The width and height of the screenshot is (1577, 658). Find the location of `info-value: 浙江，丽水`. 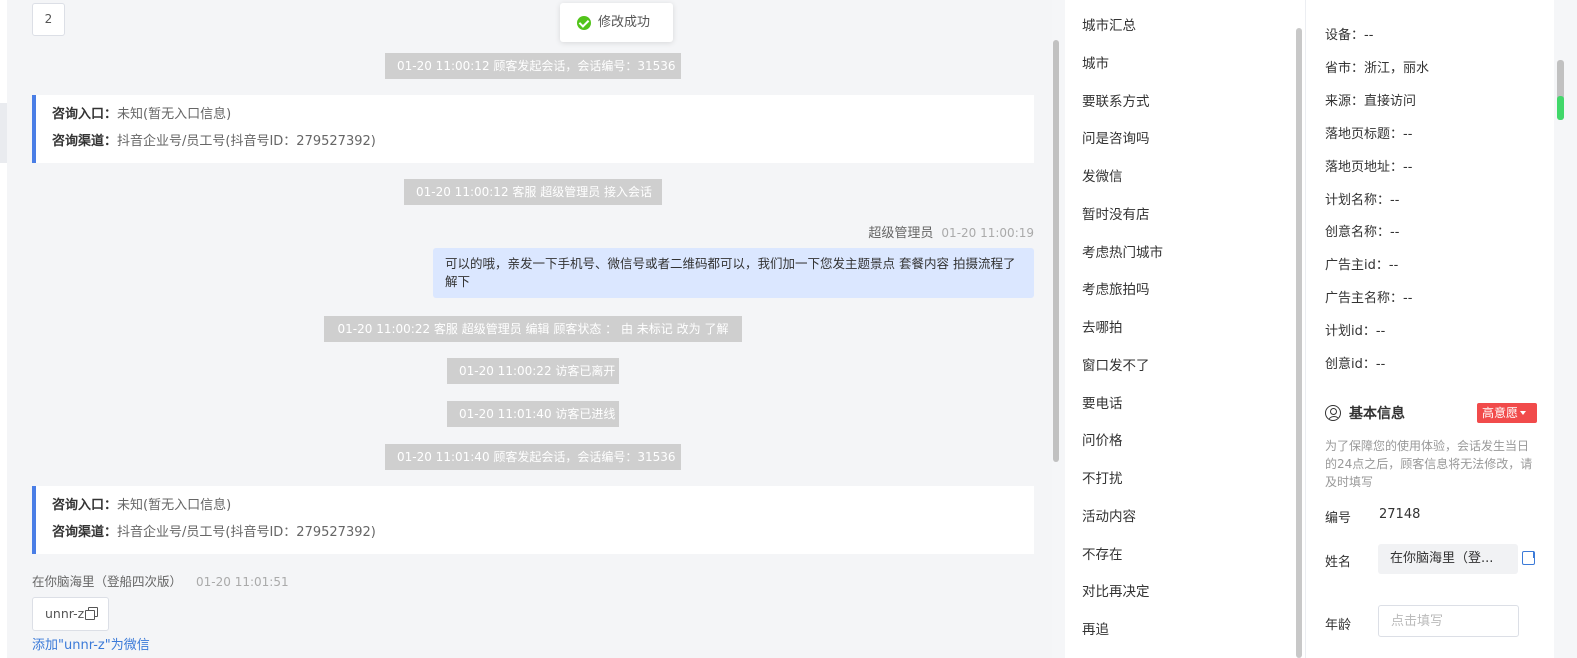

info-value: 浙江，丽水 is located at coordinates (1397, 68).